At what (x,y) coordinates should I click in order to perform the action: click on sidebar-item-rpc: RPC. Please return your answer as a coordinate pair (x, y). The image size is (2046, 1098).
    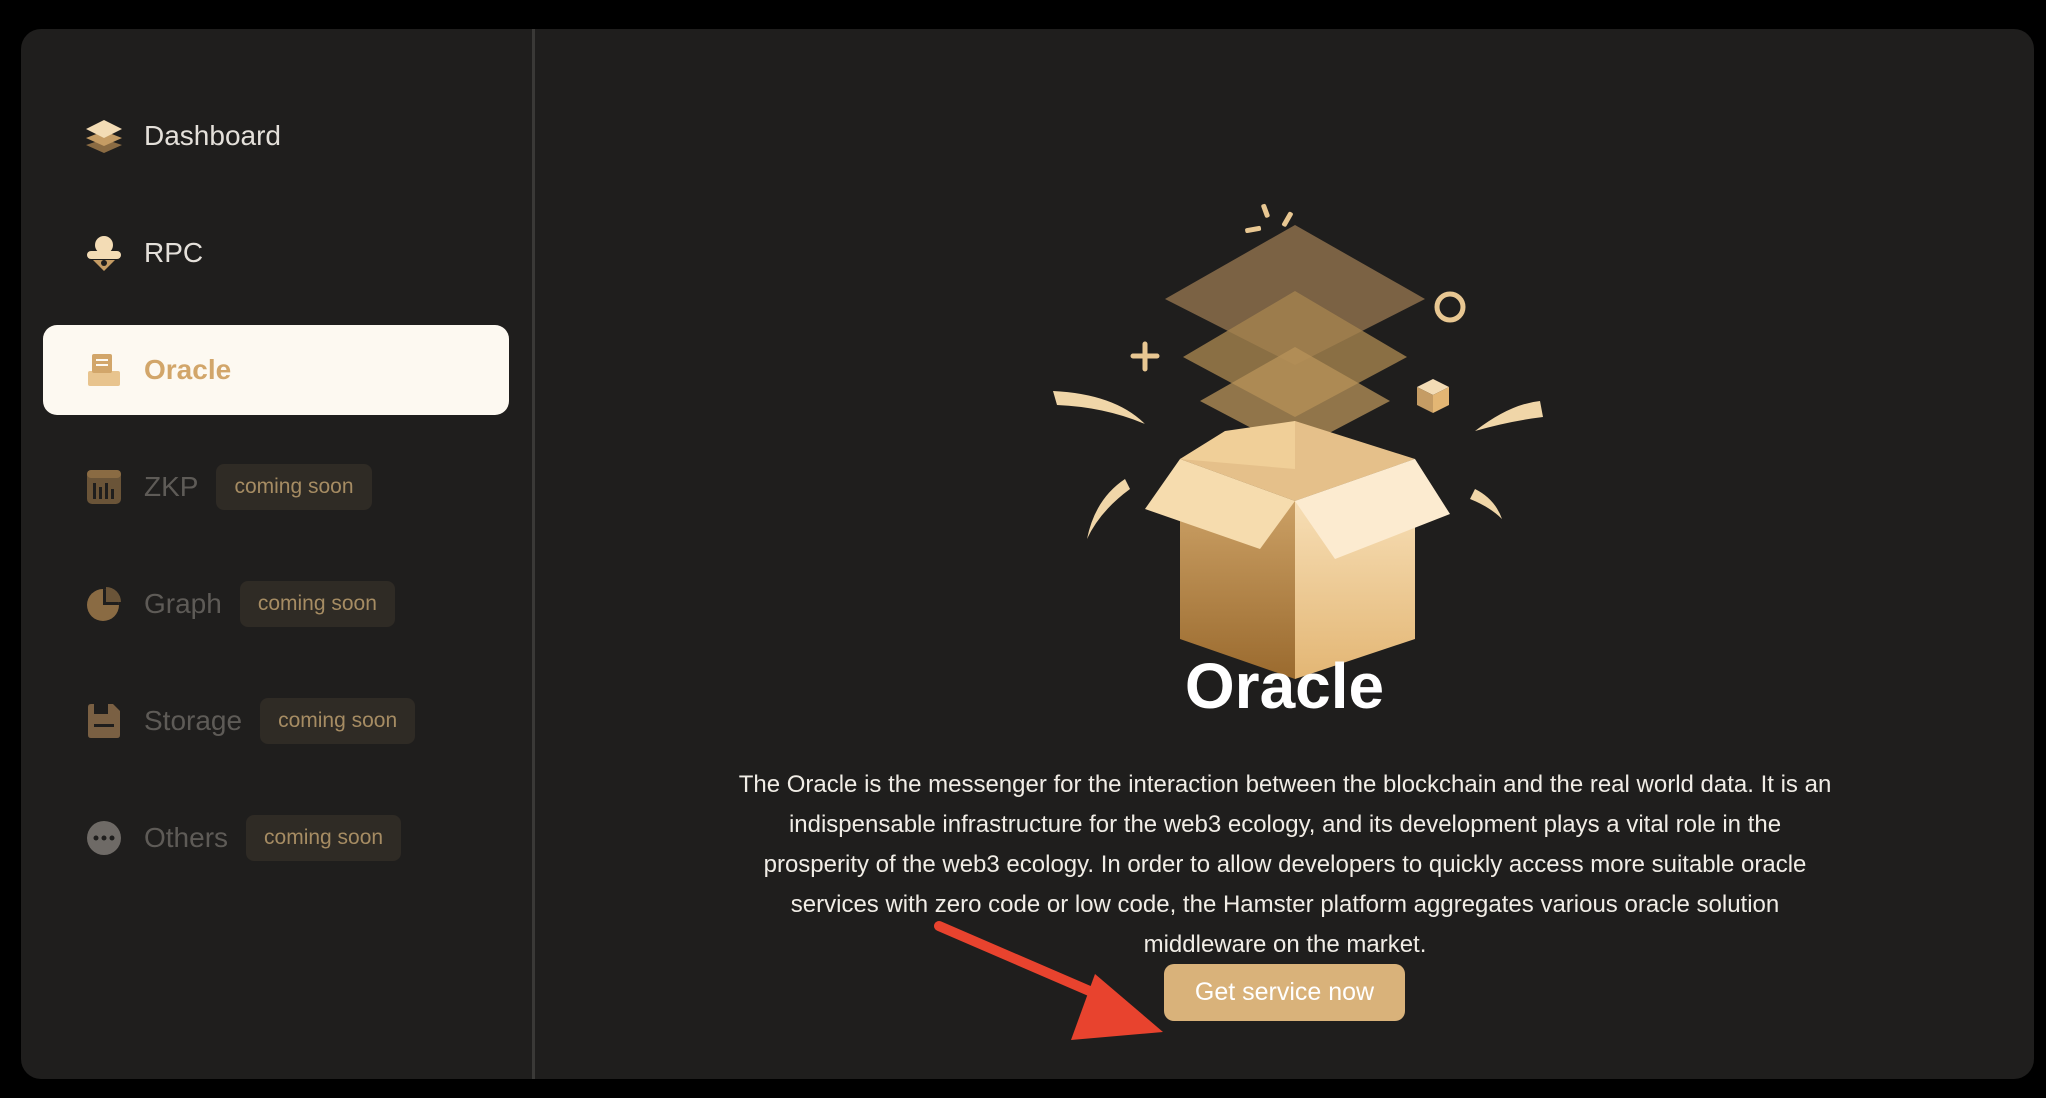
    Looking at the image, I should click on (276, 253).